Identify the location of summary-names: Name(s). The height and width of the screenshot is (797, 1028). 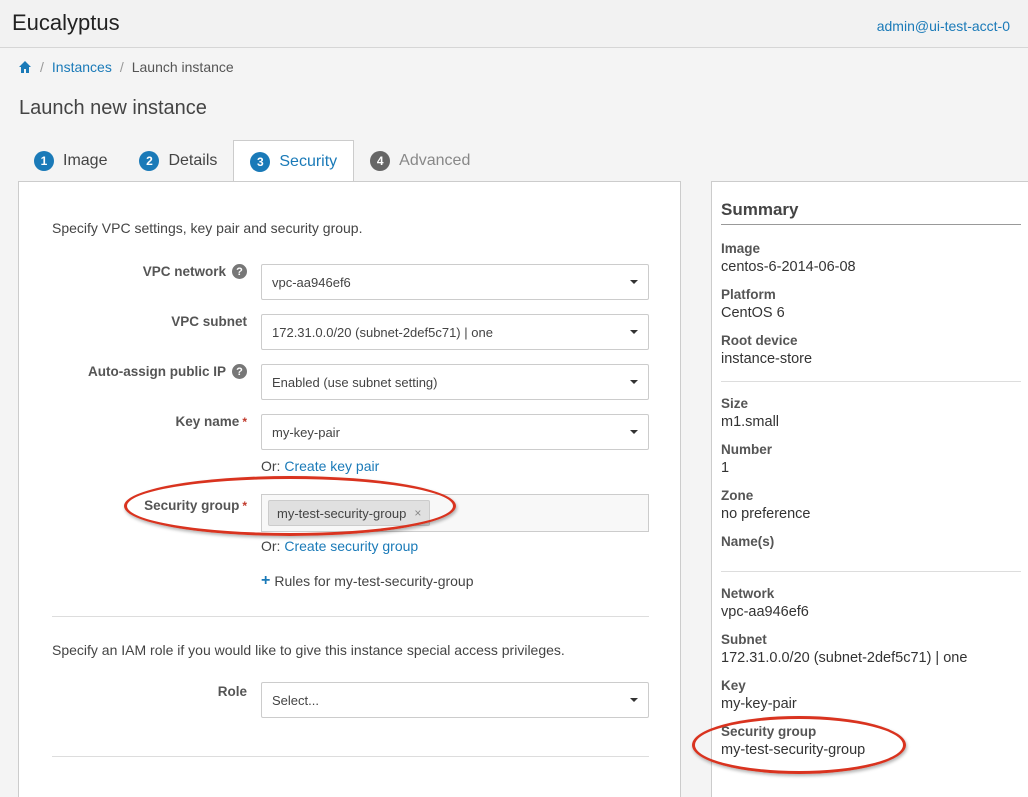
(747, 542).